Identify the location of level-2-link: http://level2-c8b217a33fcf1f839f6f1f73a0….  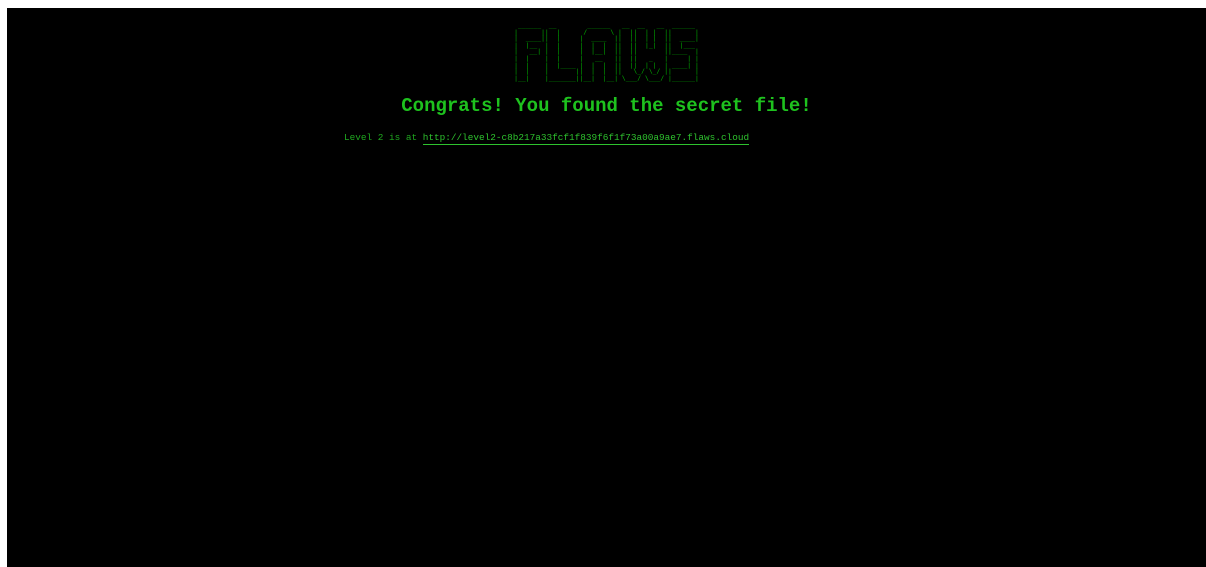
(586, 138).